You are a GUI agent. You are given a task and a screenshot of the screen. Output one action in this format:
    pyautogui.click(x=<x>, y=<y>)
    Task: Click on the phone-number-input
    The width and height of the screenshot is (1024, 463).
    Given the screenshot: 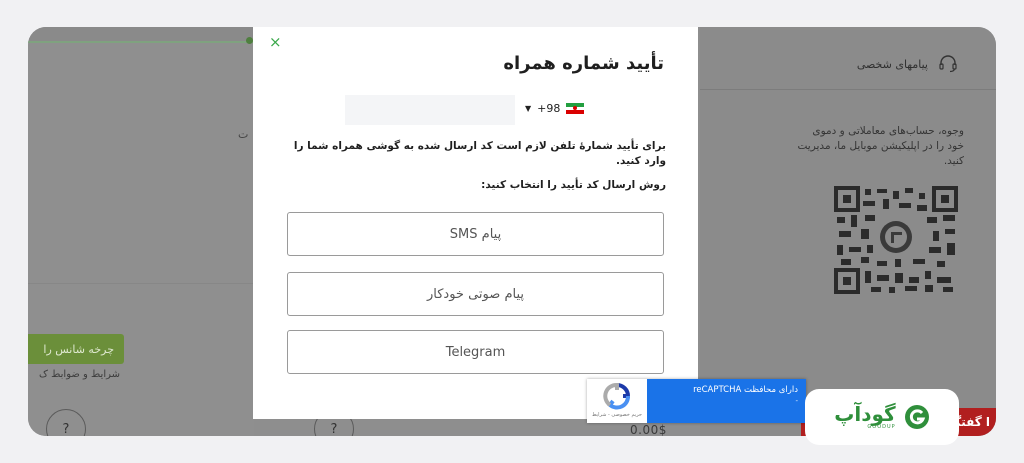 What is the action you would take?
    pyautogui.click(x=430, y=110)
    